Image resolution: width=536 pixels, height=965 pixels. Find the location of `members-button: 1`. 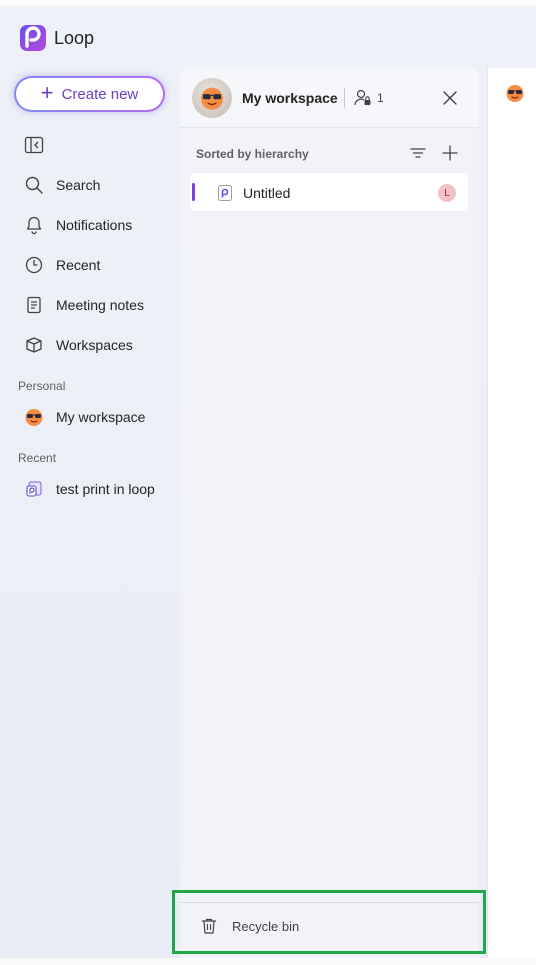

members-button: 1 is located at coordinates (368, 98).